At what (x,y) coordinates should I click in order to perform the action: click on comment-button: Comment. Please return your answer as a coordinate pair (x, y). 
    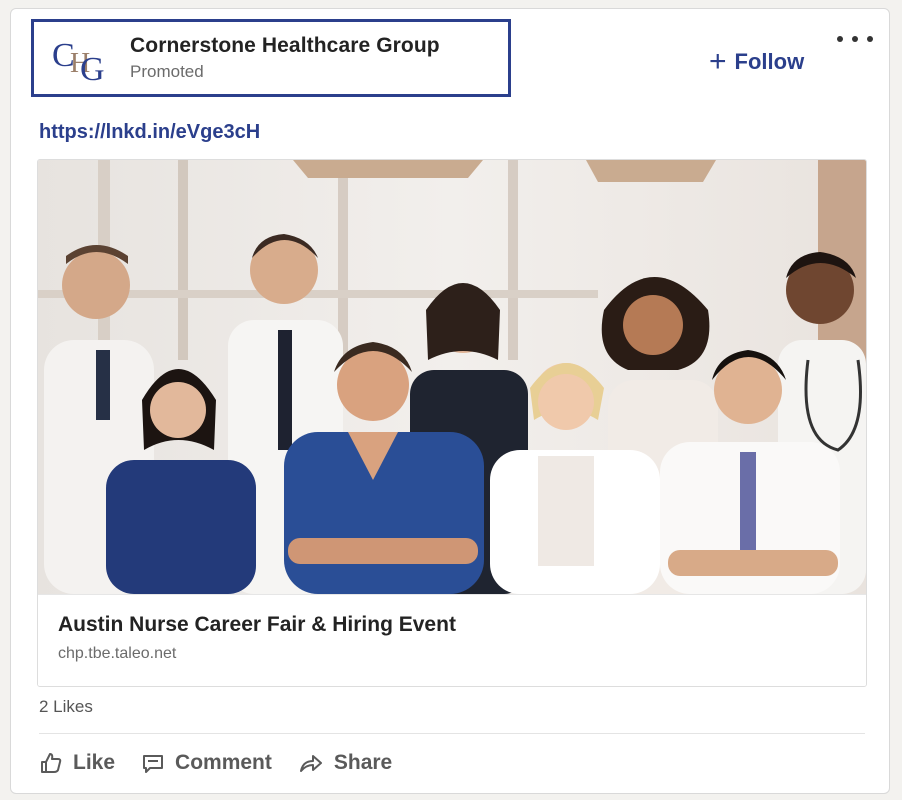
    Looking at the image, I should click on (206, 763).